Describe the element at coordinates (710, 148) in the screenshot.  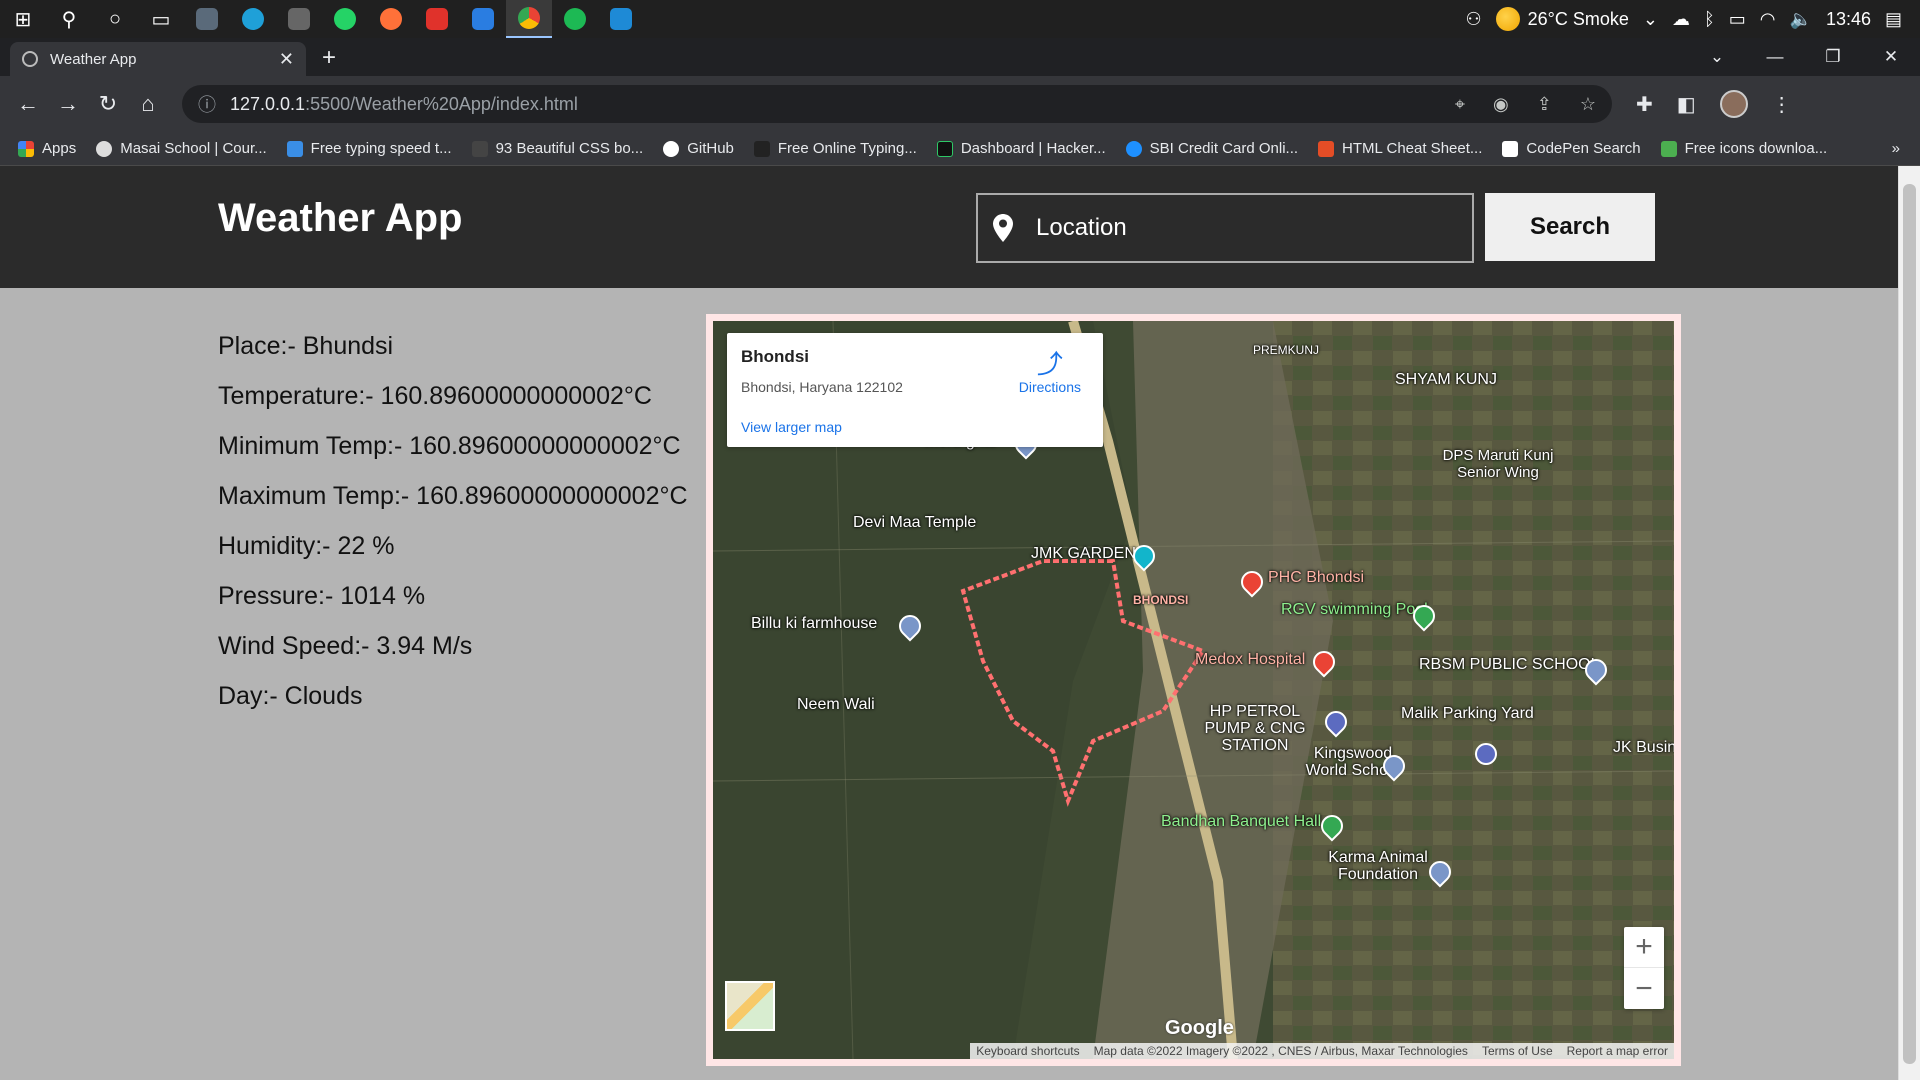
I see `bookmark-label: GitHub` at that location.